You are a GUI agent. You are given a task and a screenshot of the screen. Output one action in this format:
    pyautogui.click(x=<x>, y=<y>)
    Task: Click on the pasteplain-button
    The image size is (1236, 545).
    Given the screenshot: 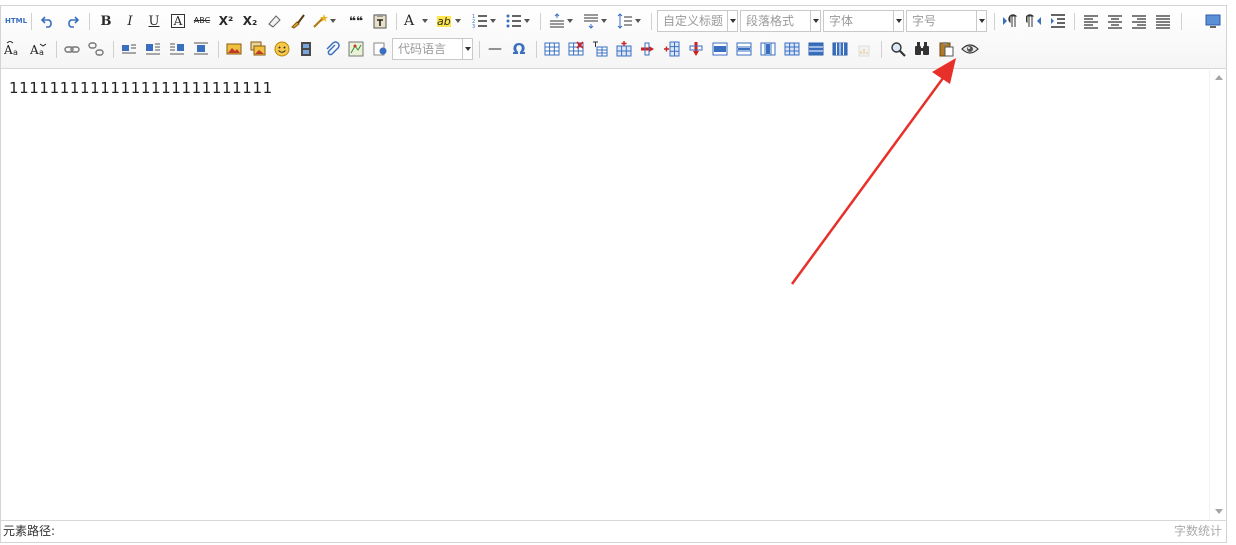 What is the action you would take?
    pyautogui.click(x=380, y=21)
    